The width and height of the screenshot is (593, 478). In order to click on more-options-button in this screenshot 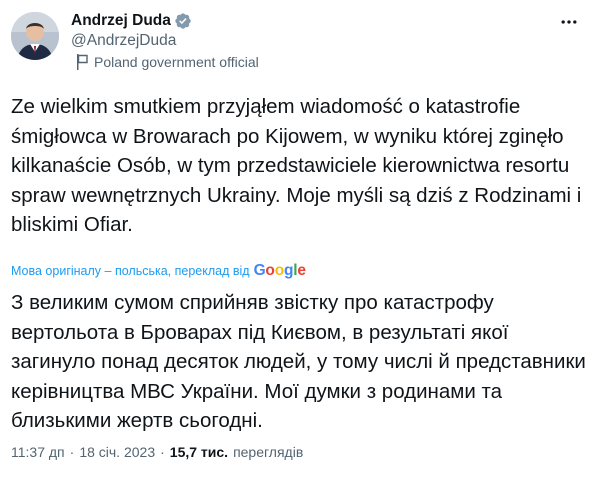, I will do `click(569, 24)`.